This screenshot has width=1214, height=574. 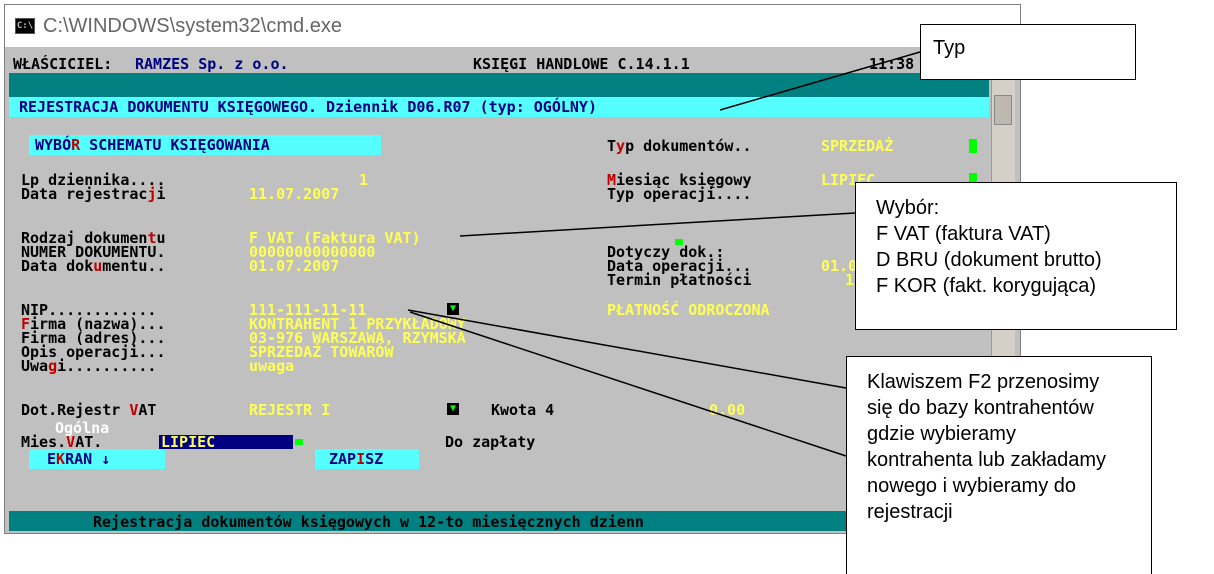 What do you see at coordinates (910, 512) in the screenshot?
I see `callout-f2-line: rejestracji` at bounding box center [910, 512].